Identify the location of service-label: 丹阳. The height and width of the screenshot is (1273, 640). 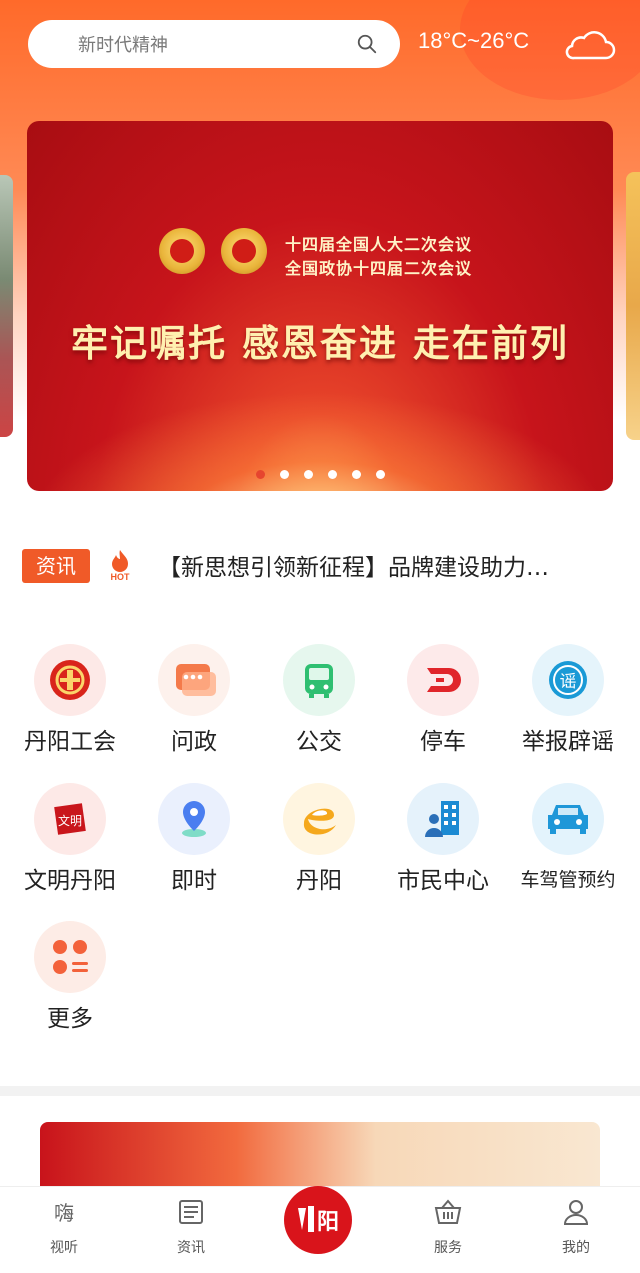
(319, 881).